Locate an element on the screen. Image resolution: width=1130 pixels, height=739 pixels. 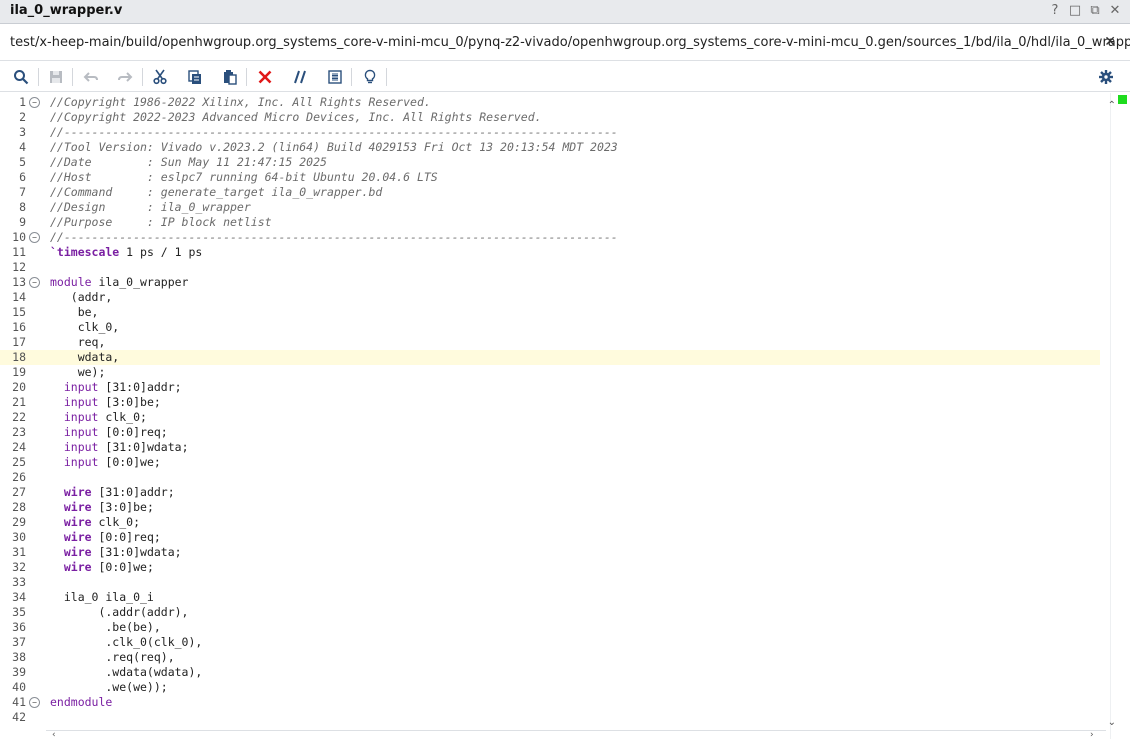
code-line: 25 input [0:0]we; is located at coordinates (550, 462).